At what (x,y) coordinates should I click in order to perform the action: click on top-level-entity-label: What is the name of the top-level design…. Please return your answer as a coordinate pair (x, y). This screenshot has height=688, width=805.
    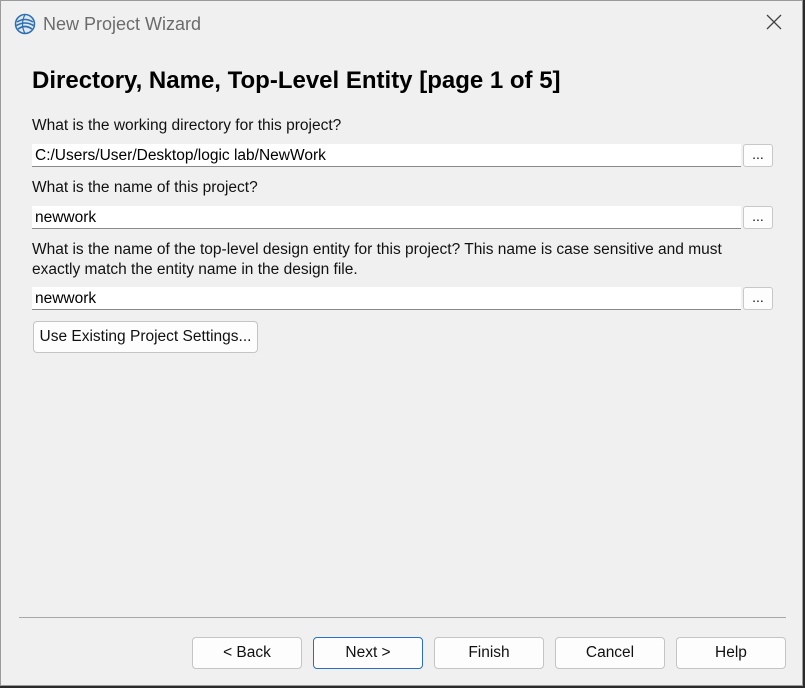
    Looking at the image, I should click on (377, 259).